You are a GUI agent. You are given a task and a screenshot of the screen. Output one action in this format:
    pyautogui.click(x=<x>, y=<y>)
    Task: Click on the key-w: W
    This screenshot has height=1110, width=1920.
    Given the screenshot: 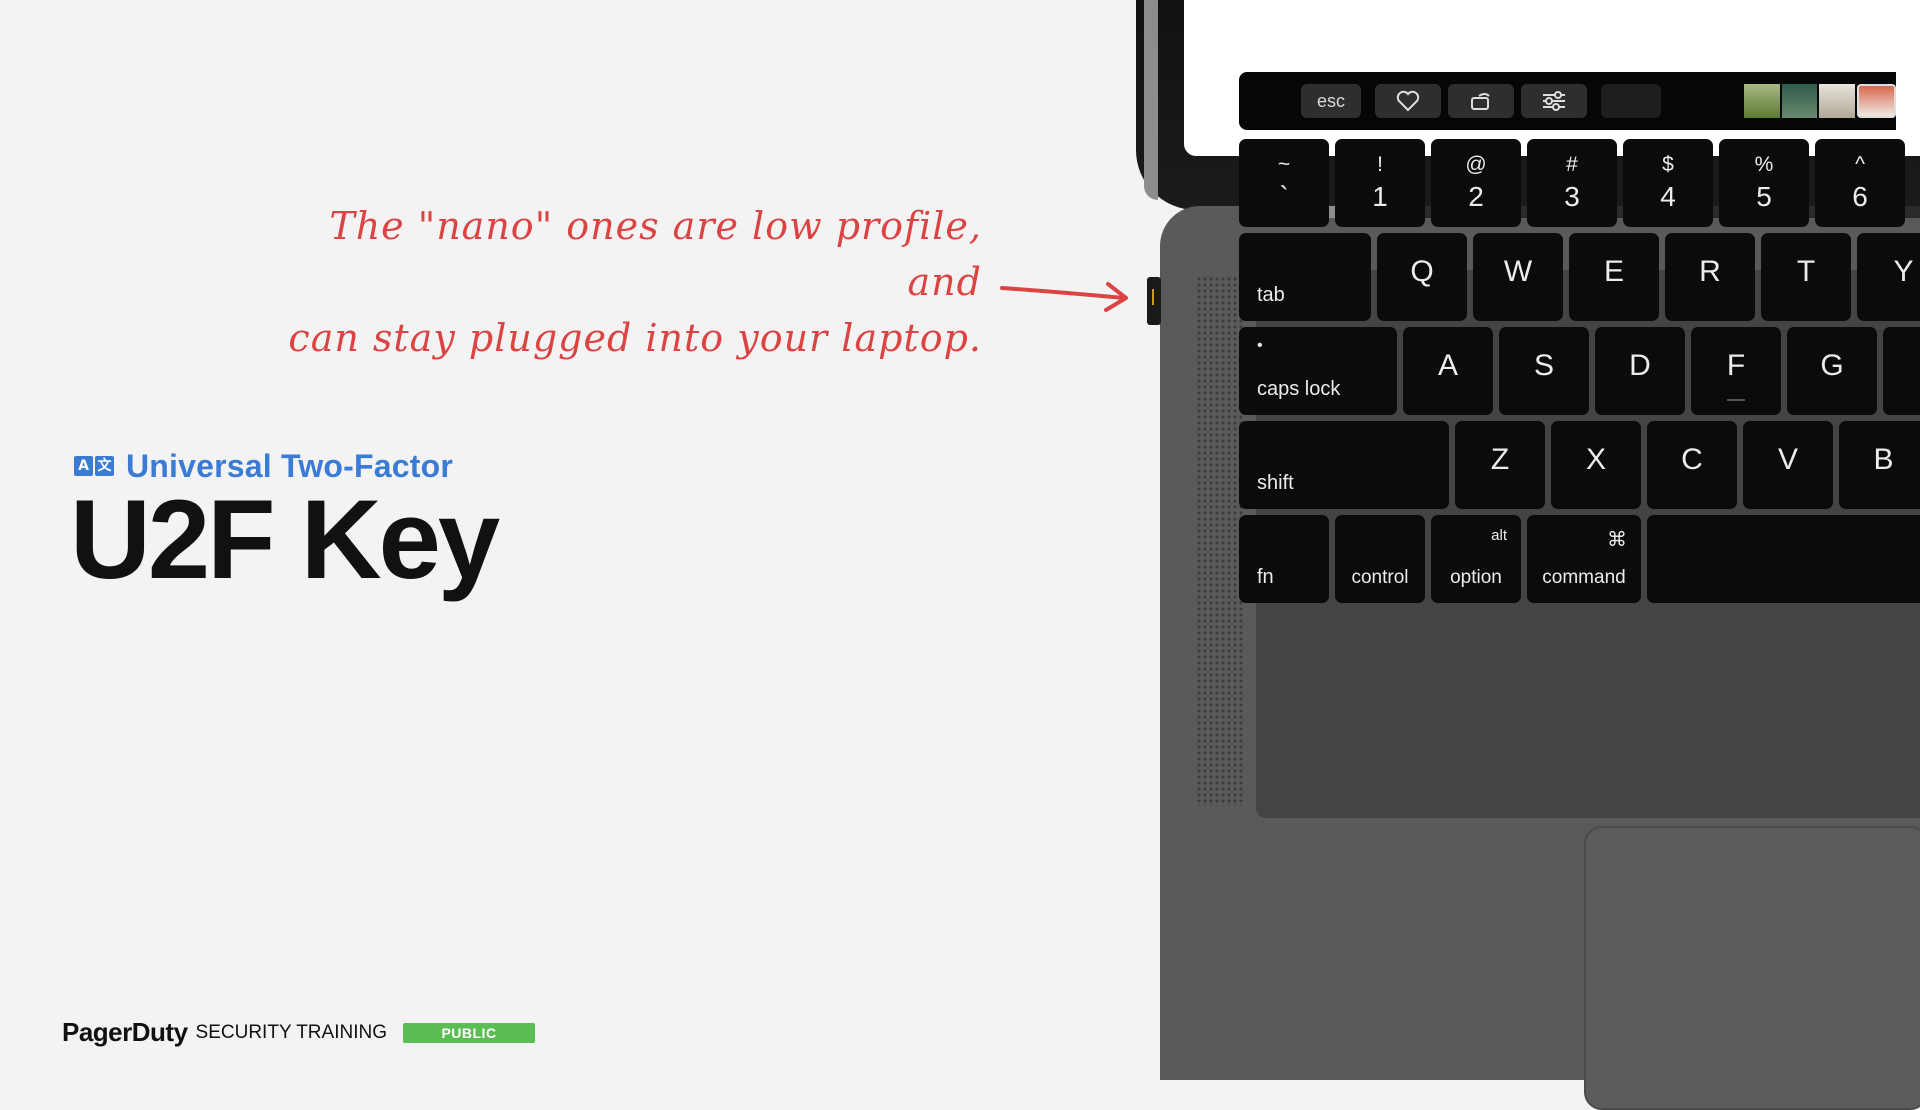 What is the action you would take?
    pyautogui.click(x=1518, y=277)
    